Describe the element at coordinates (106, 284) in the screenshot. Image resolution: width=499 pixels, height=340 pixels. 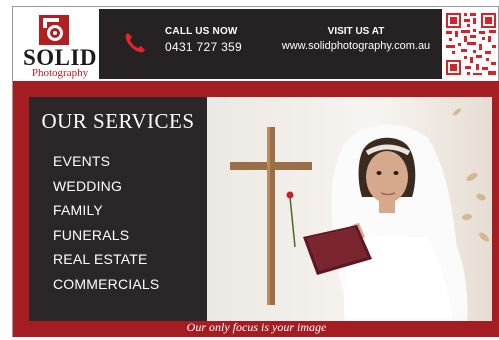
I see `service-item-commercials: COMMERCIALS` at that location.